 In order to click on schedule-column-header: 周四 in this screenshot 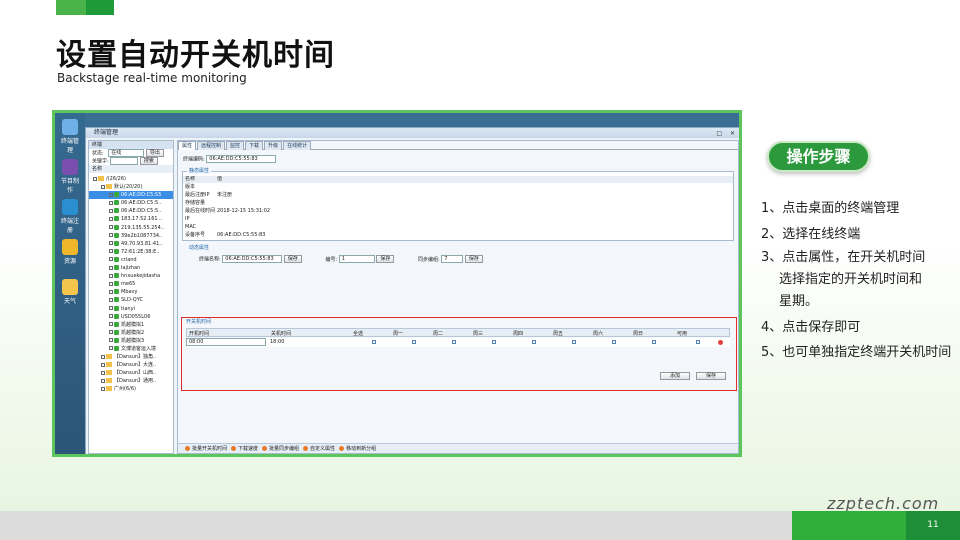, I will do `click(518, 334)`.